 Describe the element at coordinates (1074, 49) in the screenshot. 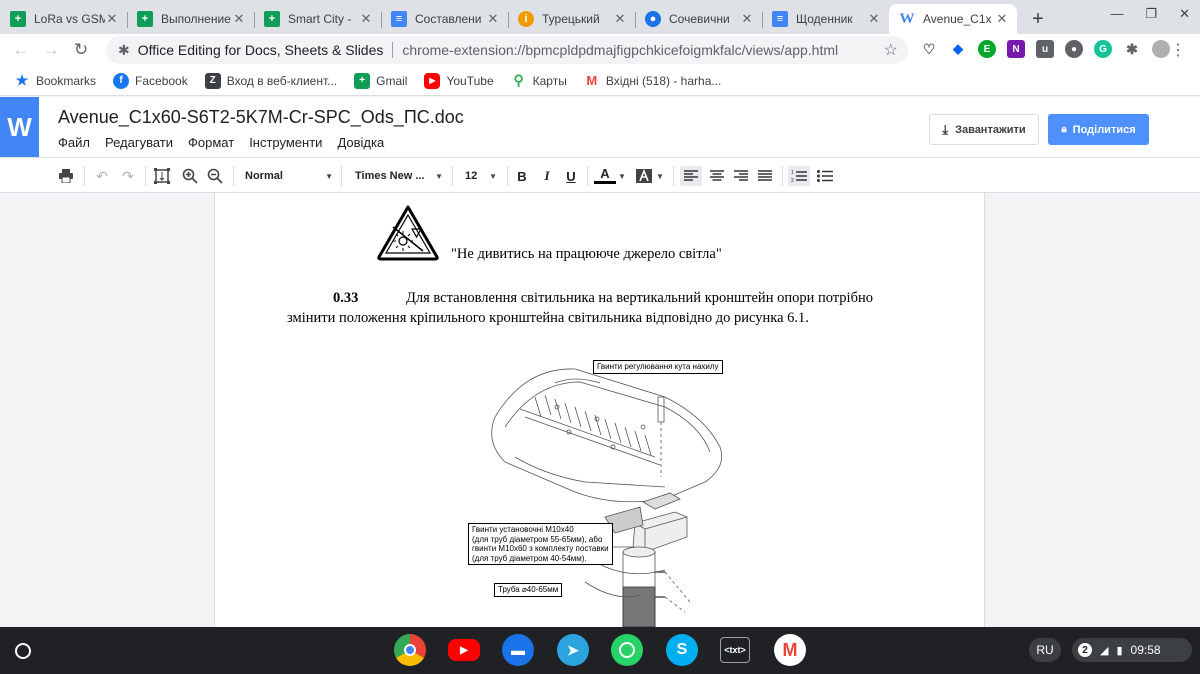

I see `account-extension-icon: ●` at that location.